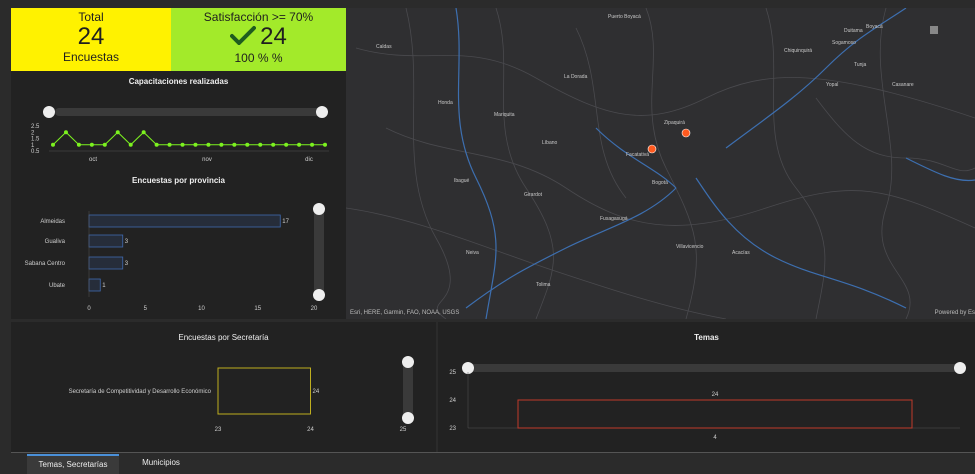 The image size is (975, 474). What do you see at coordinates (408, 418) in the screenshot?
I see `secretaria-scroll-handle-bottom` at bounding box center [408, 418].